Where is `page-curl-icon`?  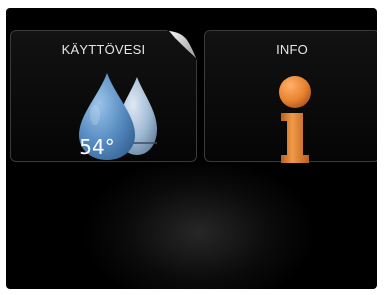 page-curl-icon is located at coordinates (182, 45).